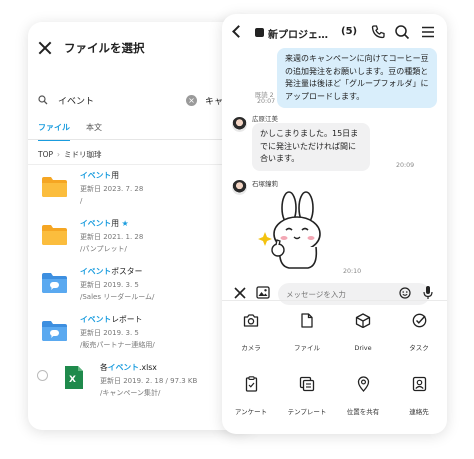  What do you see at coordinates (363, 333) in the screenshot?
I see `attach-drive-button: Drive` at bounding box center [363, 333].